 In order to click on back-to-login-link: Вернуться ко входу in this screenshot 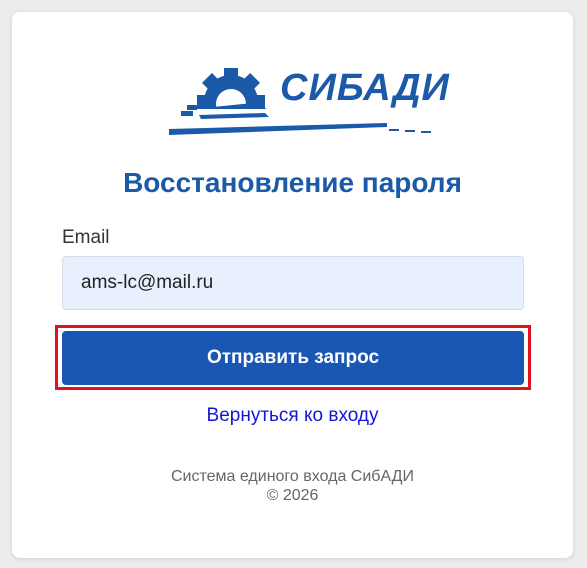, I will do `click(292, 416)`.